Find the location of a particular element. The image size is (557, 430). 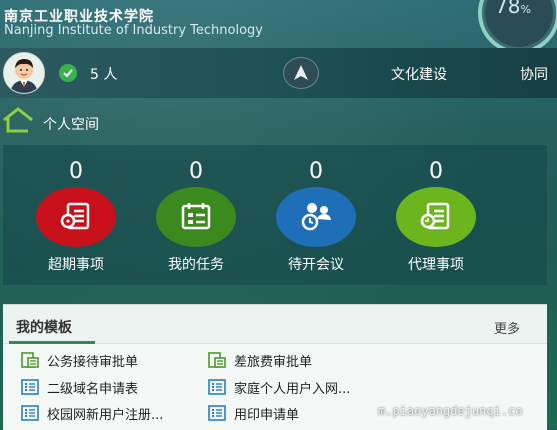

task-icon is located at coordinates (196, 216).